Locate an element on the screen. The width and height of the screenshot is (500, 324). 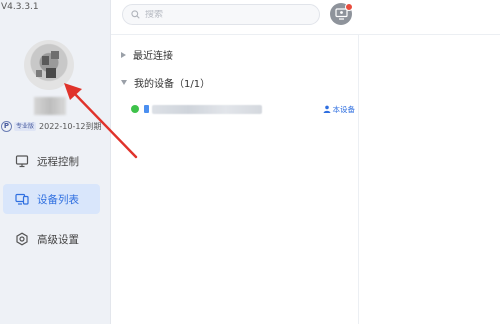
plan-expire-date: 2022-10-12到期 is located at coordinates (70, 126).